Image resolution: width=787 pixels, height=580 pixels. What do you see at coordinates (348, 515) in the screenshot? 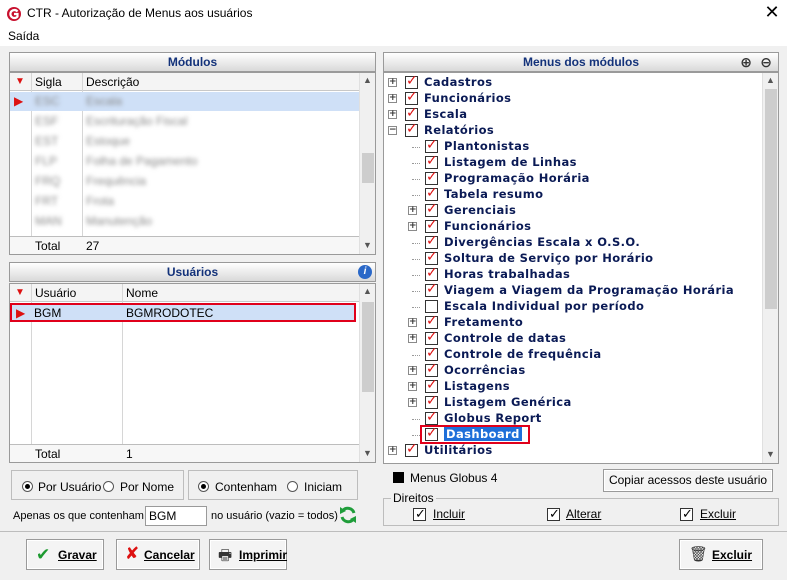
I see `refresh-icon` at bounding box center [348, 515].